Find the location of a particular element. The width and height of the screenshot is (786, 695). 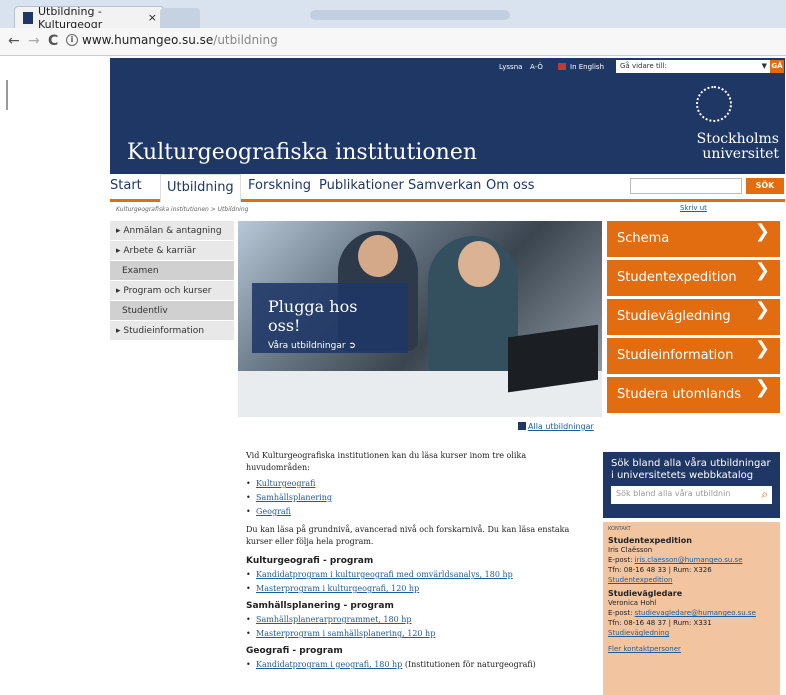

program-link: Masterprogram i kulturgeografi, 120 hp is located at coordinates (337, 588).